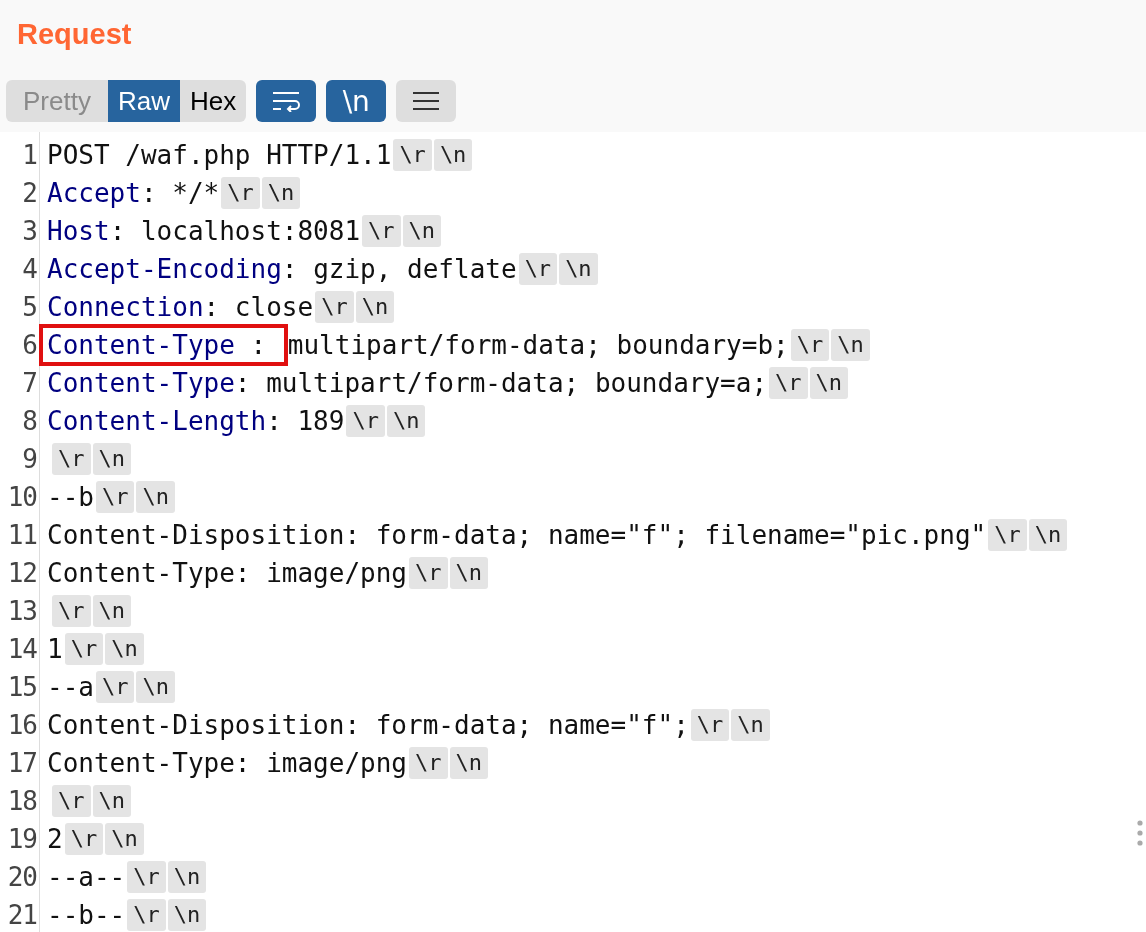 Image resolution: width=1146 pixels, height=932 pixels. Describe the element at coordinates (164, 269) in the screenshot. I see `header-name: Accept-Encoding` at that location.